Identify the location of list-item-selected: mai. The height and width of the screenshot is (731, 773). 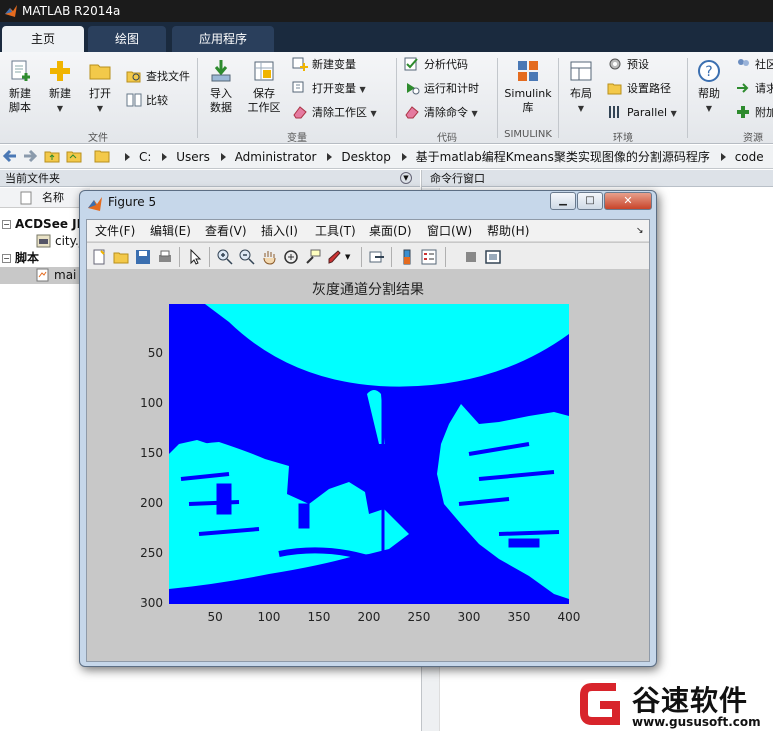
(45, 275).